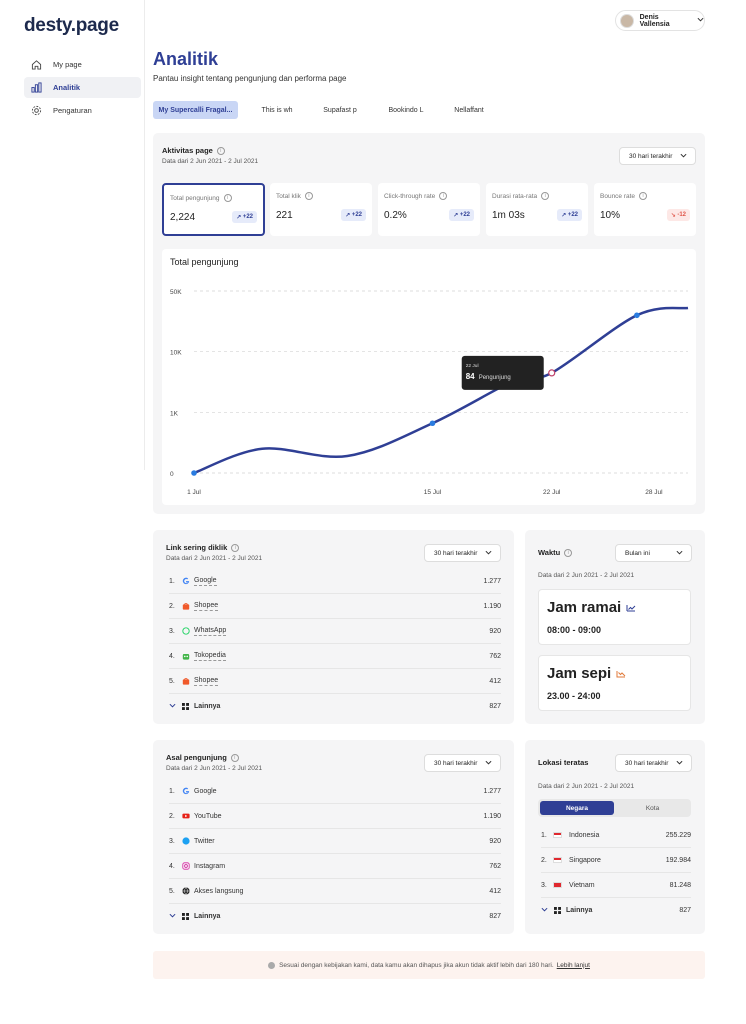 Image resolution: width=746 pixels, height=1024 pixels. Describe the element at coordinates (185, 866) in the screenshot. I see `instagram-icon` at that location.